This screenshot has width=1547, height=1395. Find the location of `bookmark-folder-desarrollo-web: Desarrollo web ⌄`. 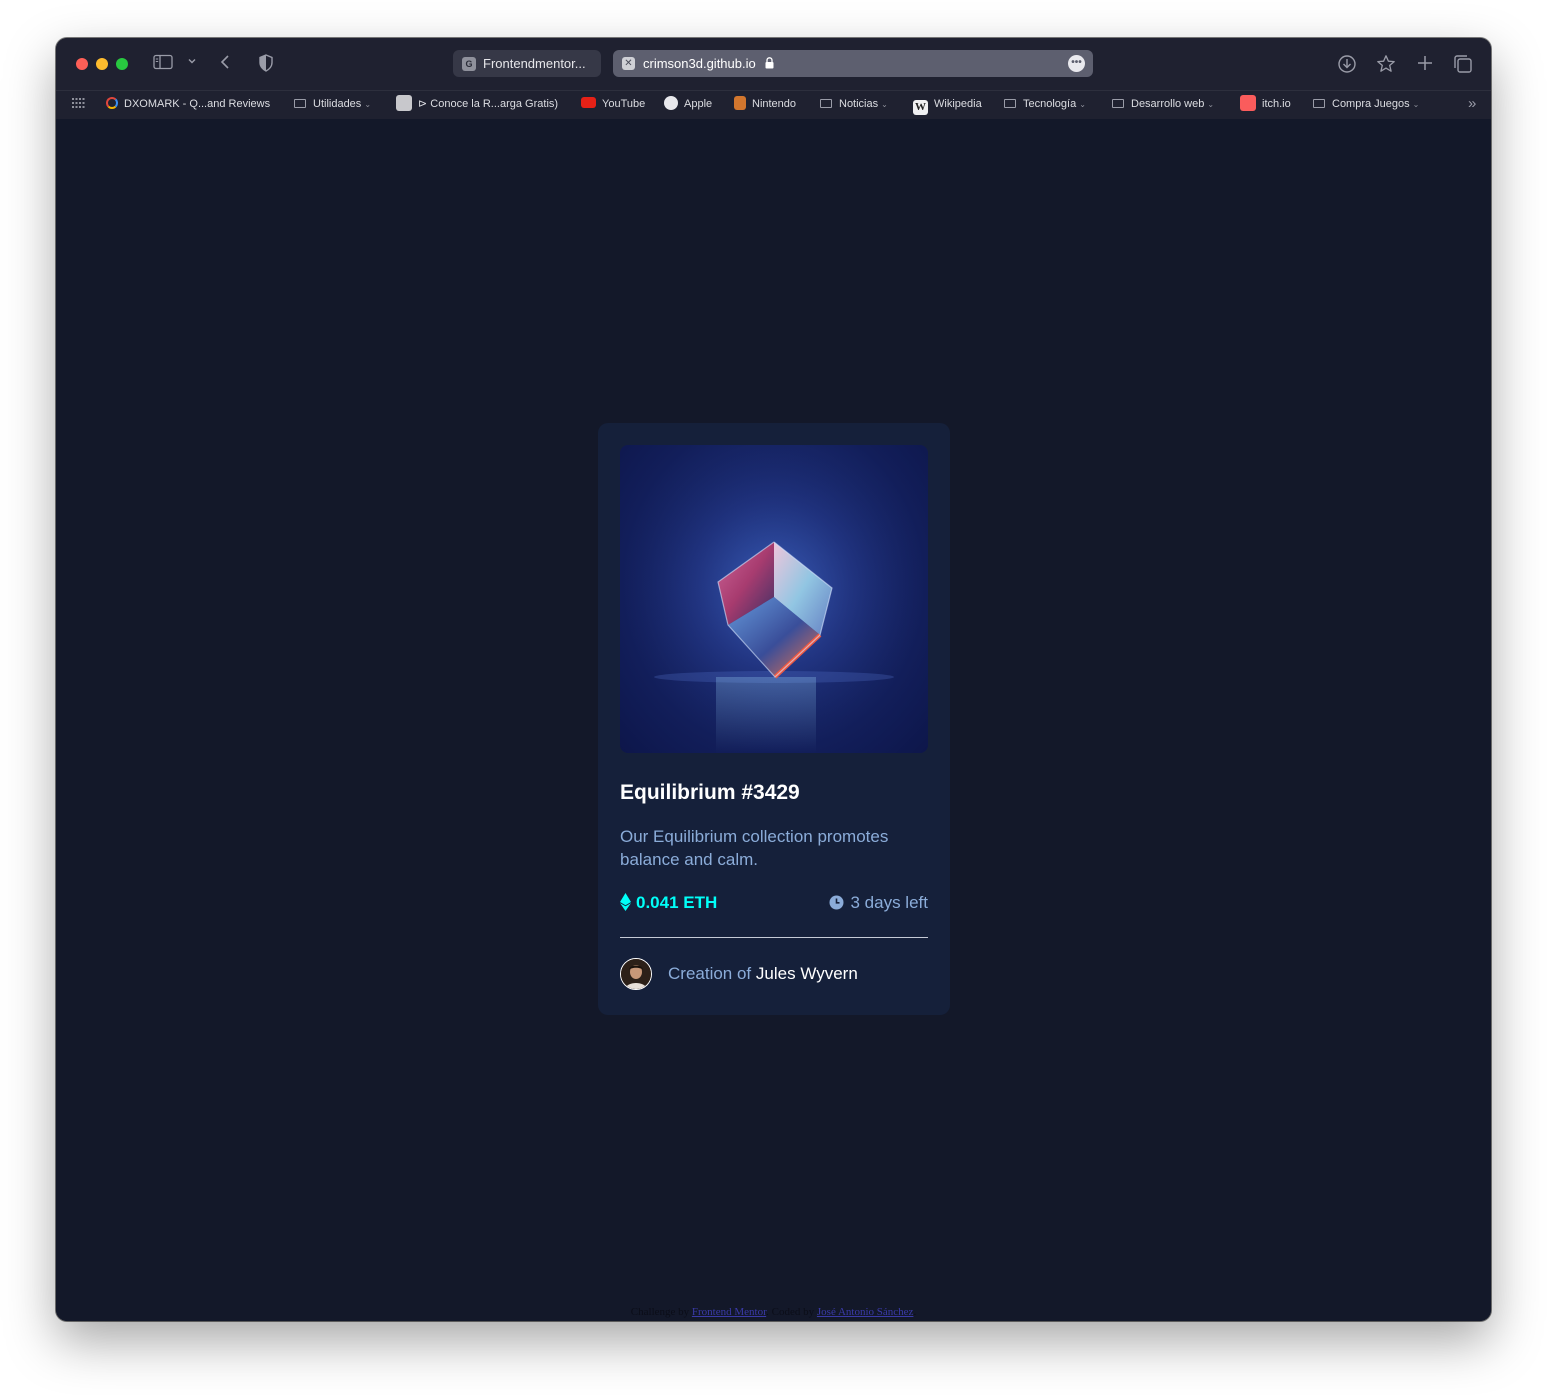

bookmark-folder-desarrollo-web: Desarrollo web ⌄ is located at coordinates (1163, 105).